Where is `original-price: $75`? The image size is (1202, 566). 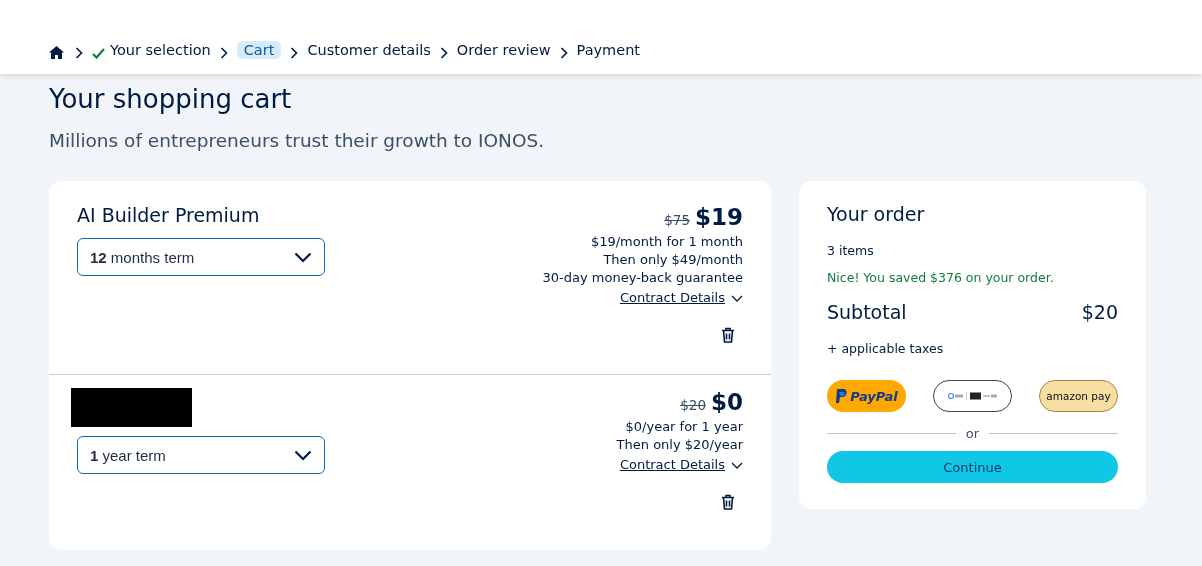 original-price: $75 is located at coordinates (677, 220).